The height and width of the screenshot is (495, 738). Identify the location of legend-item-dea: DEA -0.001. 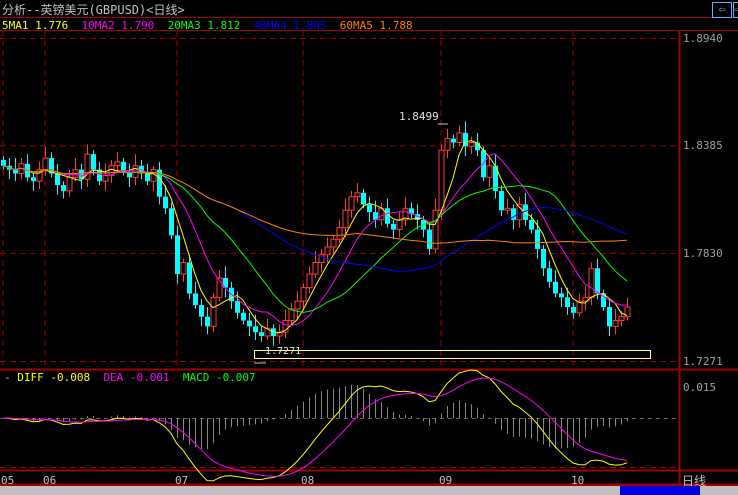
(143, 377).